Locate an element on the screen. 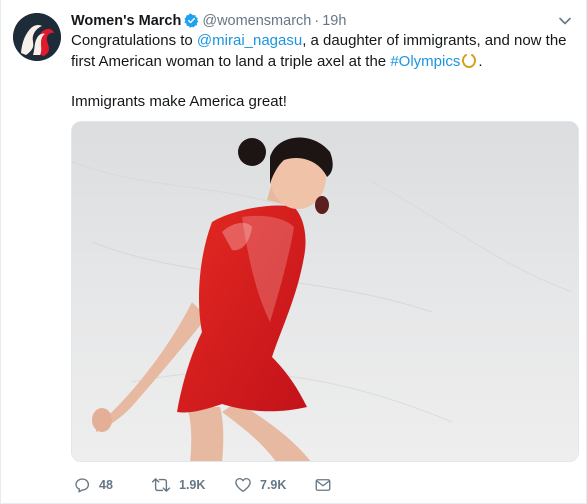  like-count: 7.9K is located at coordinates (273, 485).